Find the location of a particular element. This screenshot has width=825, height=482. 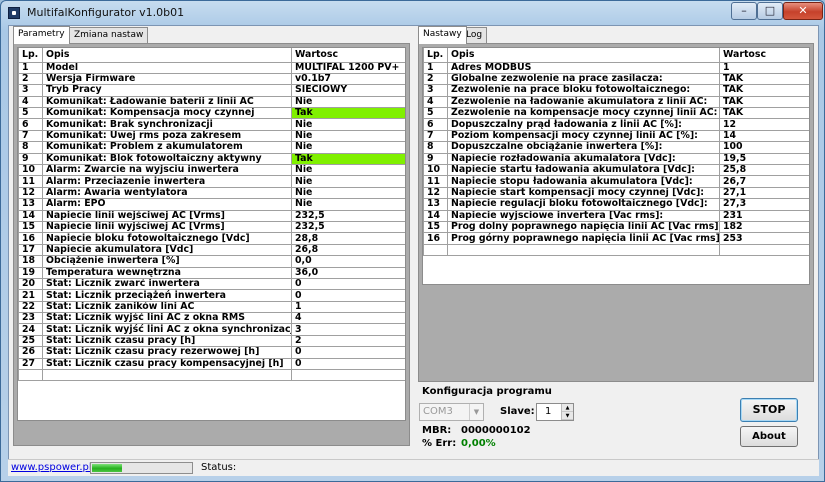

cell-opis: Komunikat: Blok fotowoltaiczny aktywny is located at coordinates (167, 159).